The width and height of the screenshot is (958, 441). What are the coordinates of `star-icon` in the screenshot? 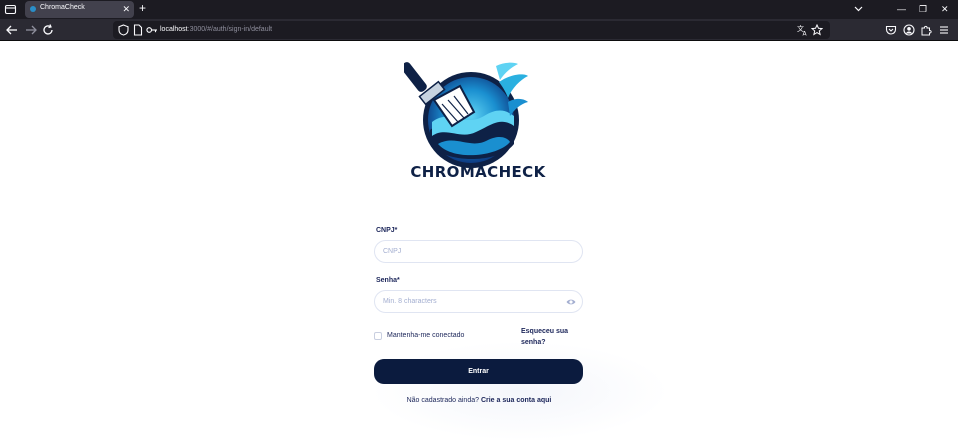 It's located at (817, 30).